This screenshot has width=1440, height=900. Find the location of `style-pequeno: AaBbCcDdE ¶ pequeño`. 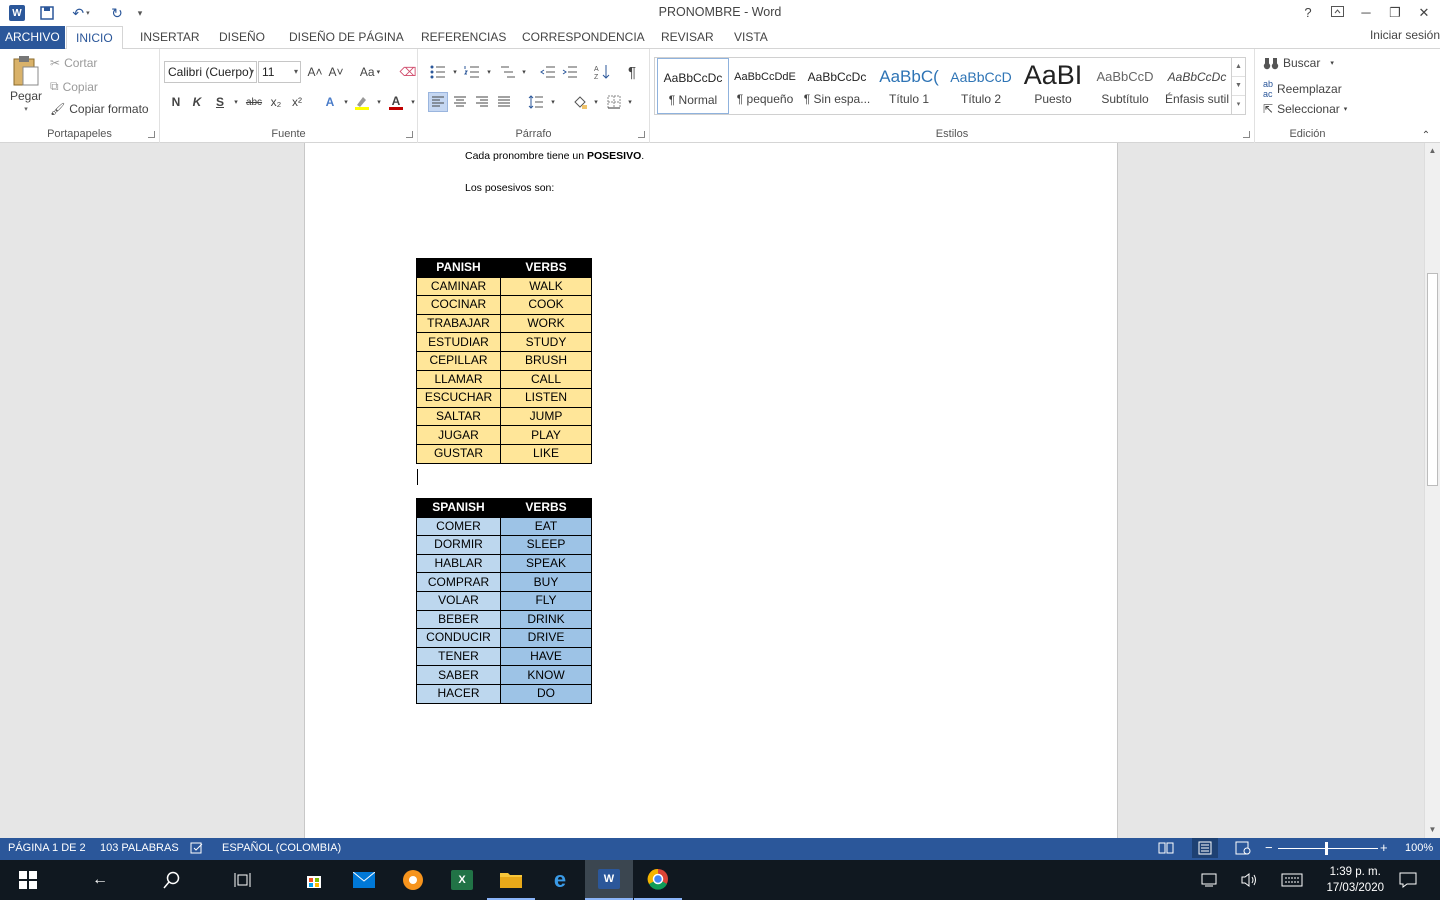

style-pequeno: AaBbCcDdE ¶ pequeño is located at coordinates (765, 86).